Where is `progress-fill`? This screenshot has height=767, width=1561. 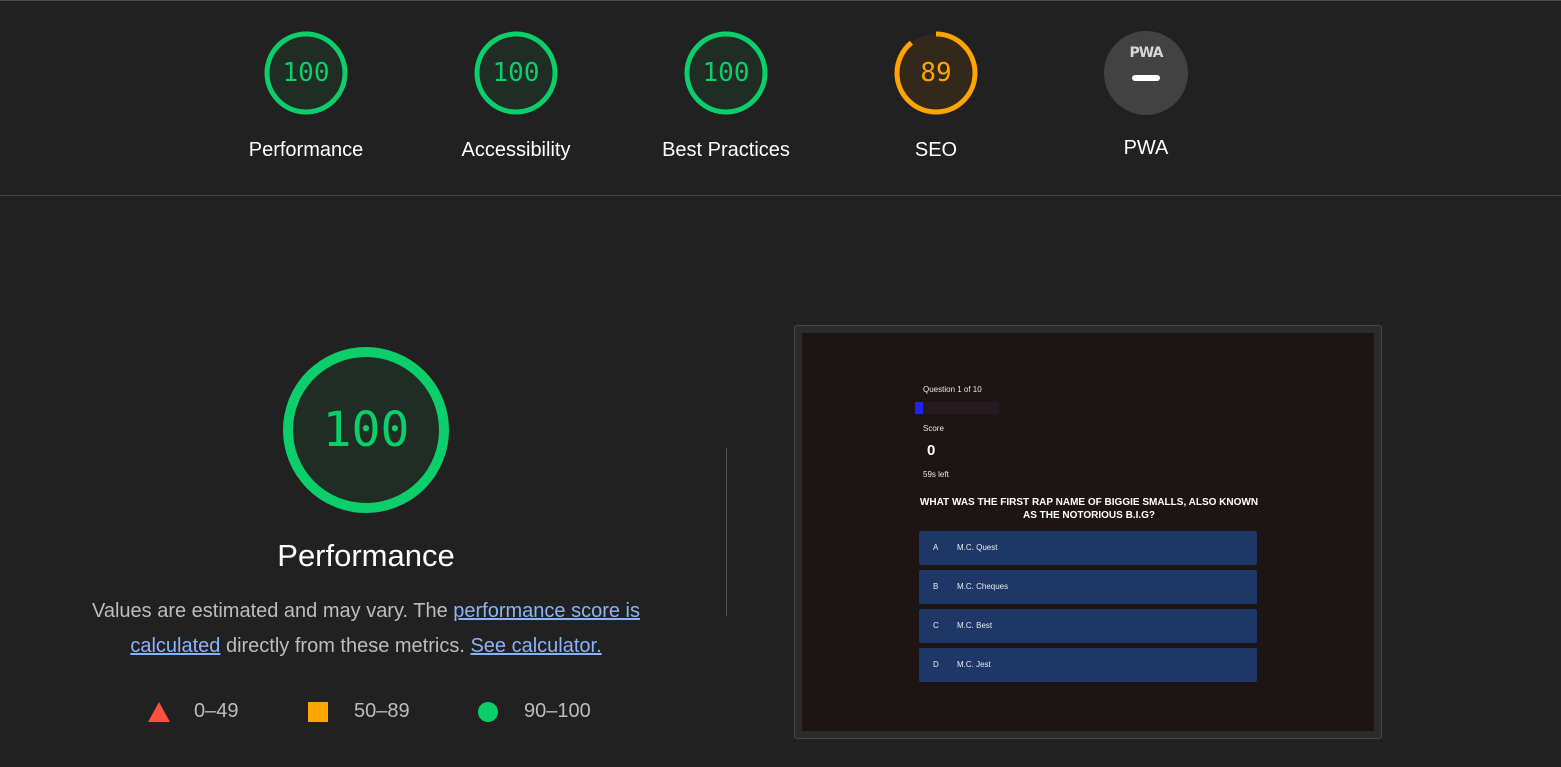
progress-fill is located at coordinates (919, 408).